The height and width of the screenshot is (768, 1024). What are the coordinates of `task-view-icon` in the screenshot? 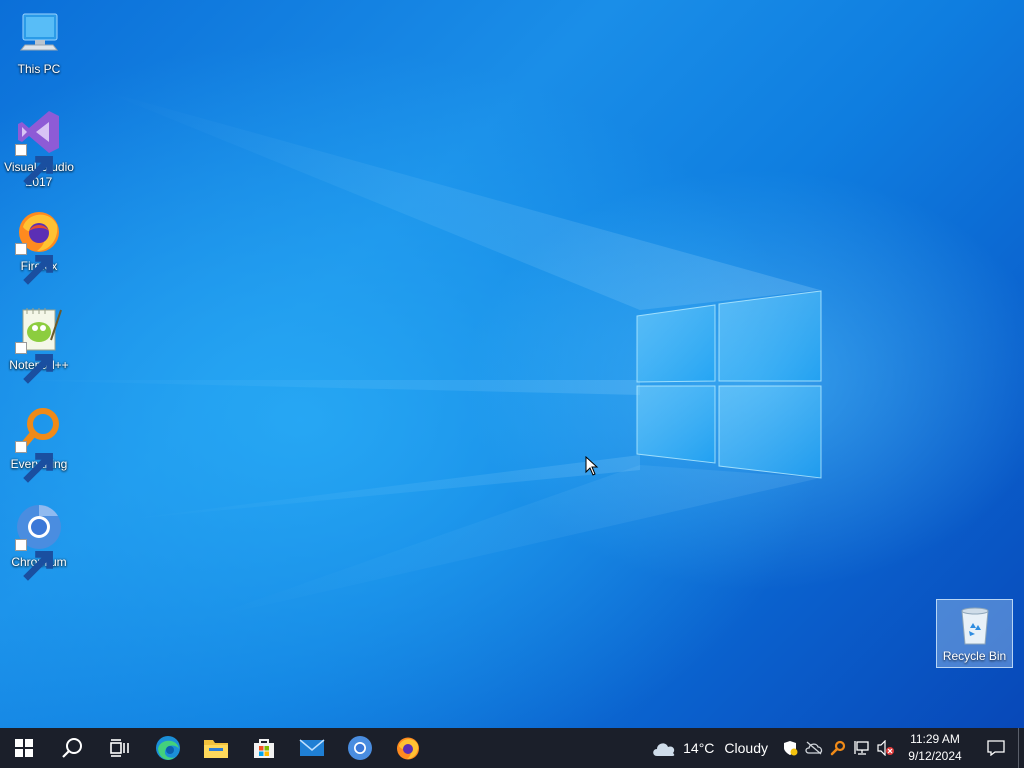 It's located at (119, 748).